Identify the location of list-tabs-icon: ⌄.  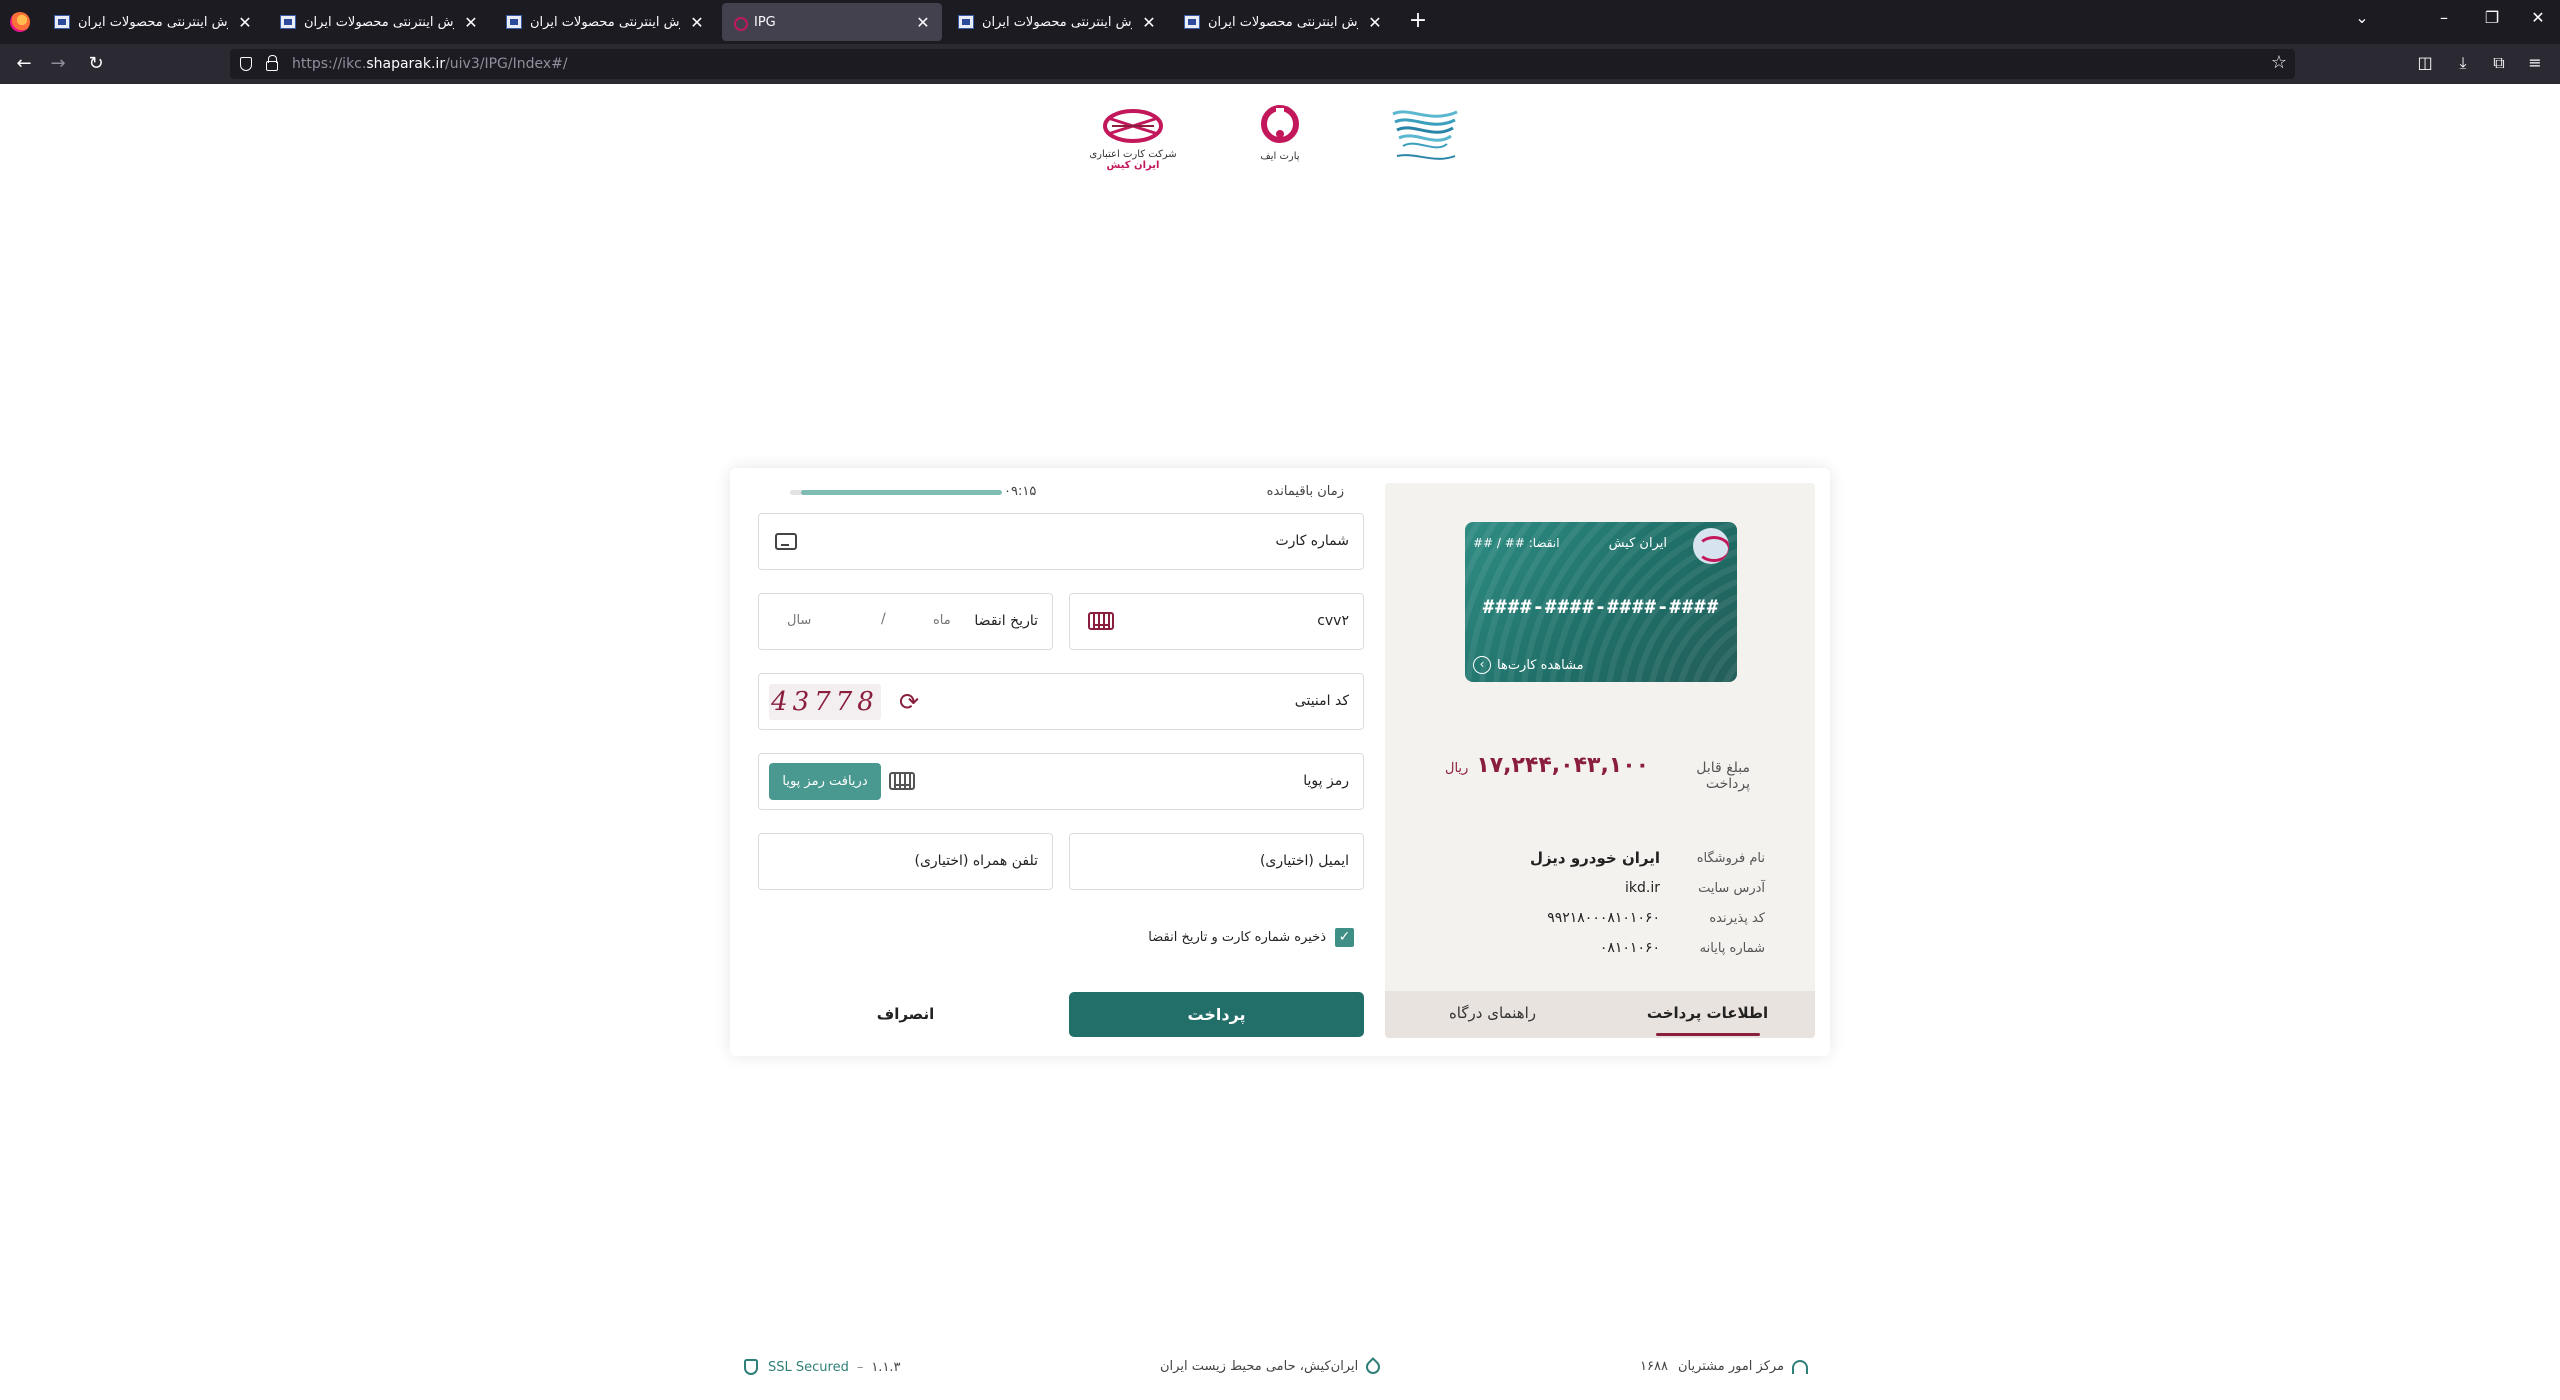
(2362, 17).